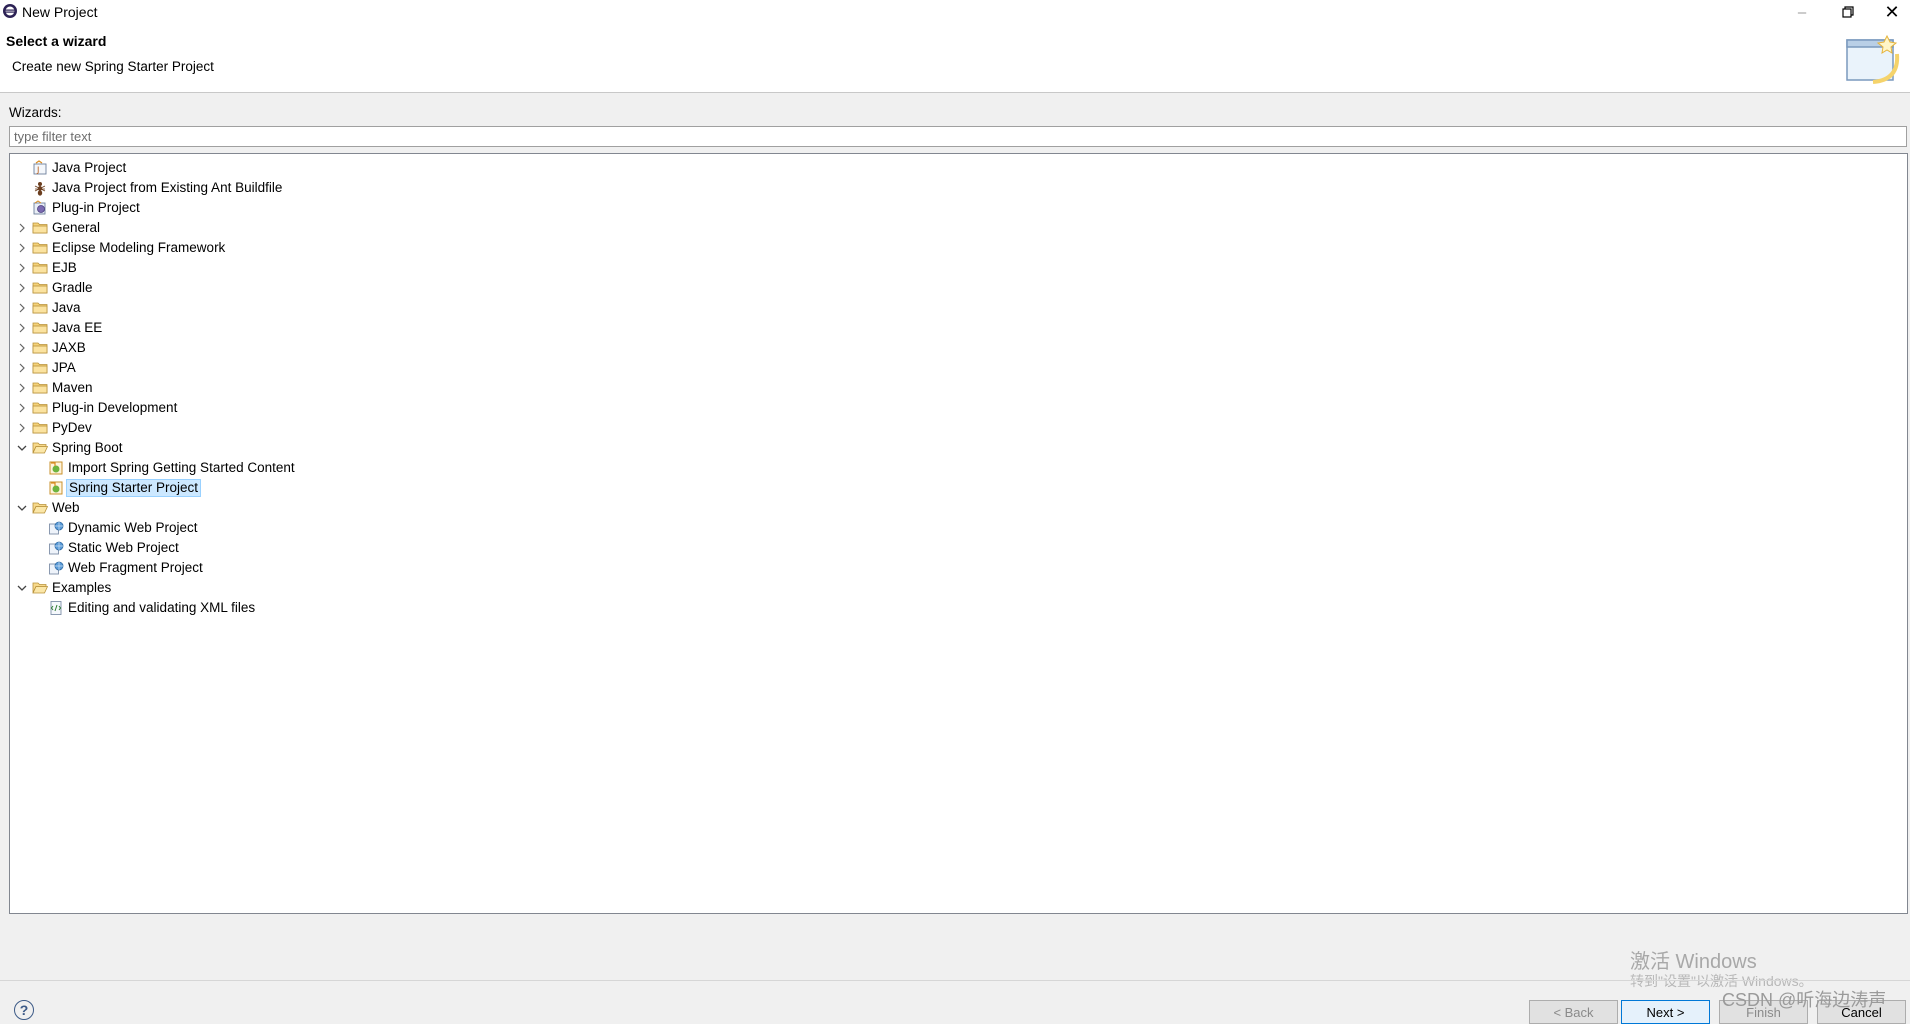 This screenshot has height=1024, width=1910. What do you see at coordinates (64, 267) in the screenshot?
I see `tree-item-label: EJB` at bounding box center [64, 267].